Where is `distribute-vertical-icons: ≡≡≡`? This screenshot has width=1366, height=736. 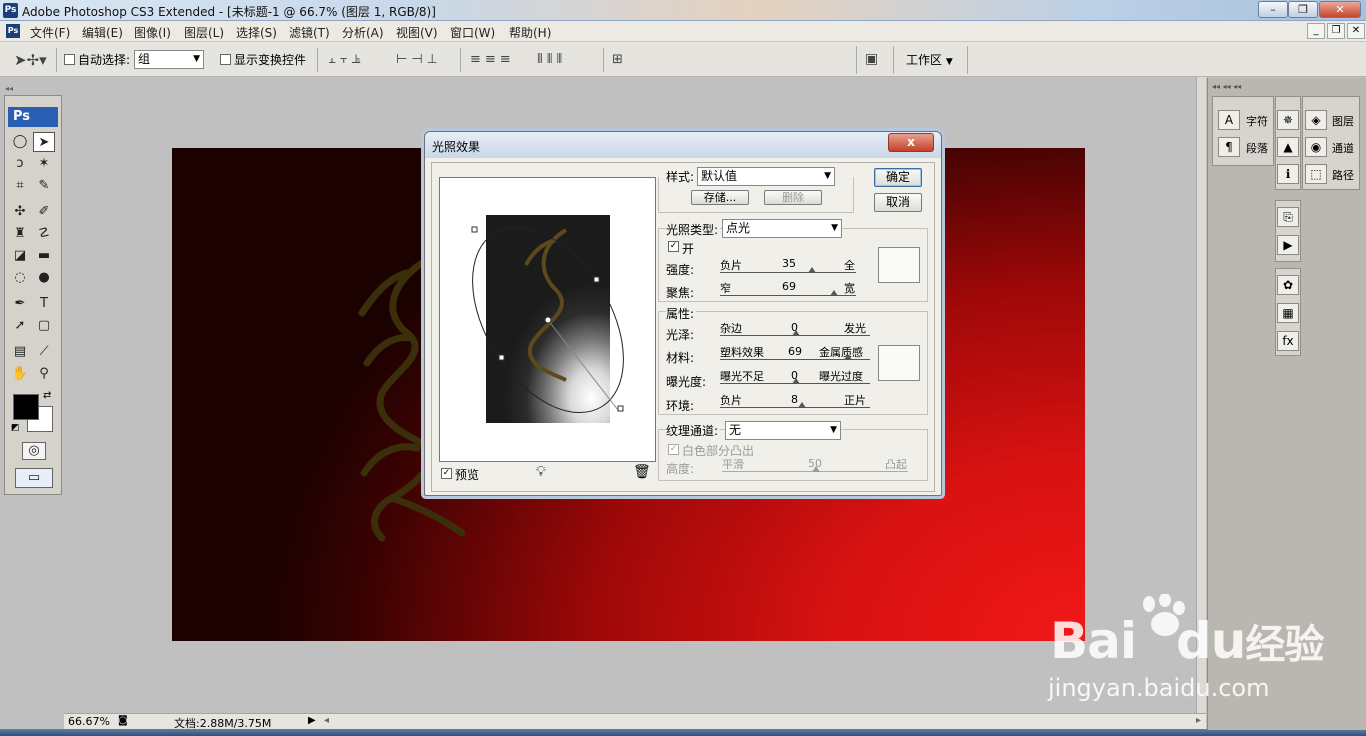
distribute-vertical-icons: ≡≡≡ is located at coordinates (492, 59).